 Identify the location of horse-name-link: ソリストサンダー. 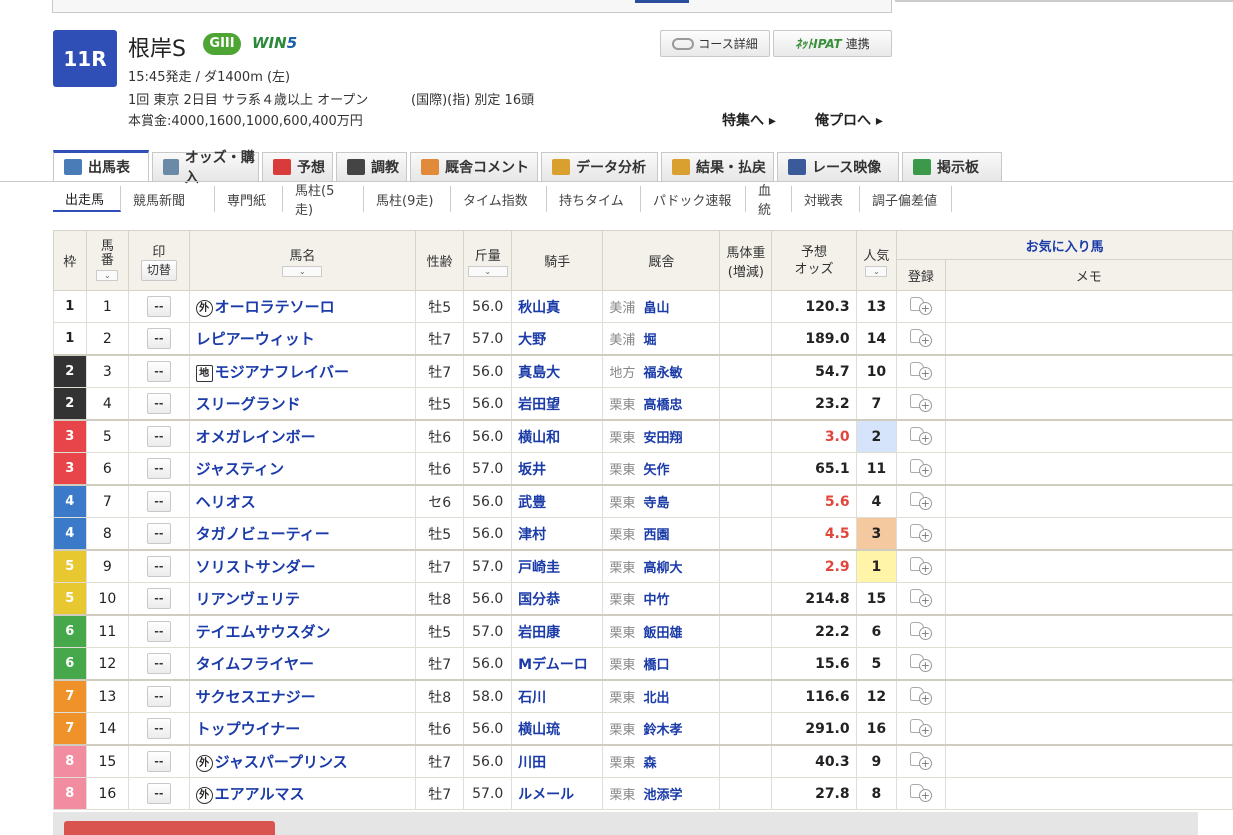
(256, 567).